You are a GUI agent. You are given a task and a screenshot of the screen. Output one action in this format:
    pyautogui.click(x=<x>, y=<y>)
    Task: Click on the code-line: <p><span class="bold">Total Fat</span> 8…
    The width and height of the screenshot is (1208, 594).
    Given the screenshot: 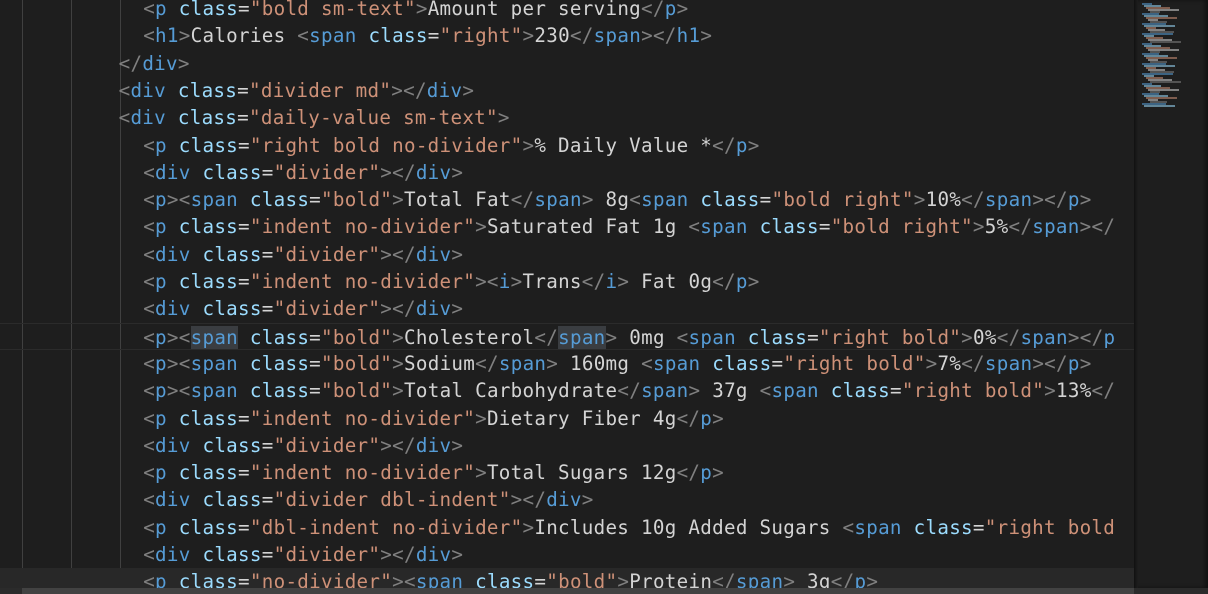 What is the action you would take?
    pyautogui.click(x=567, y=199)
    